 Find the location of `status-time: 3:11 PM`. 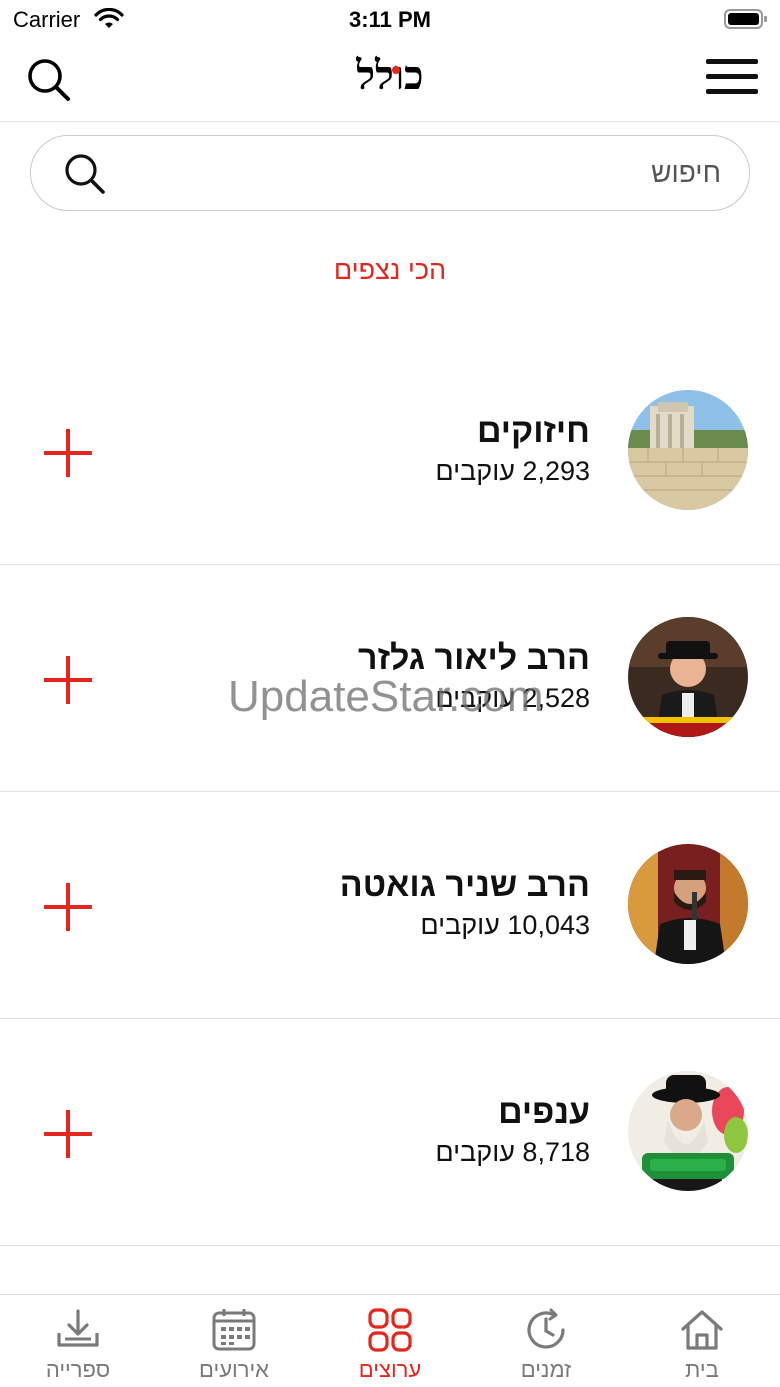

status-time: 3:11 PM is located at coordinates (390, 19).